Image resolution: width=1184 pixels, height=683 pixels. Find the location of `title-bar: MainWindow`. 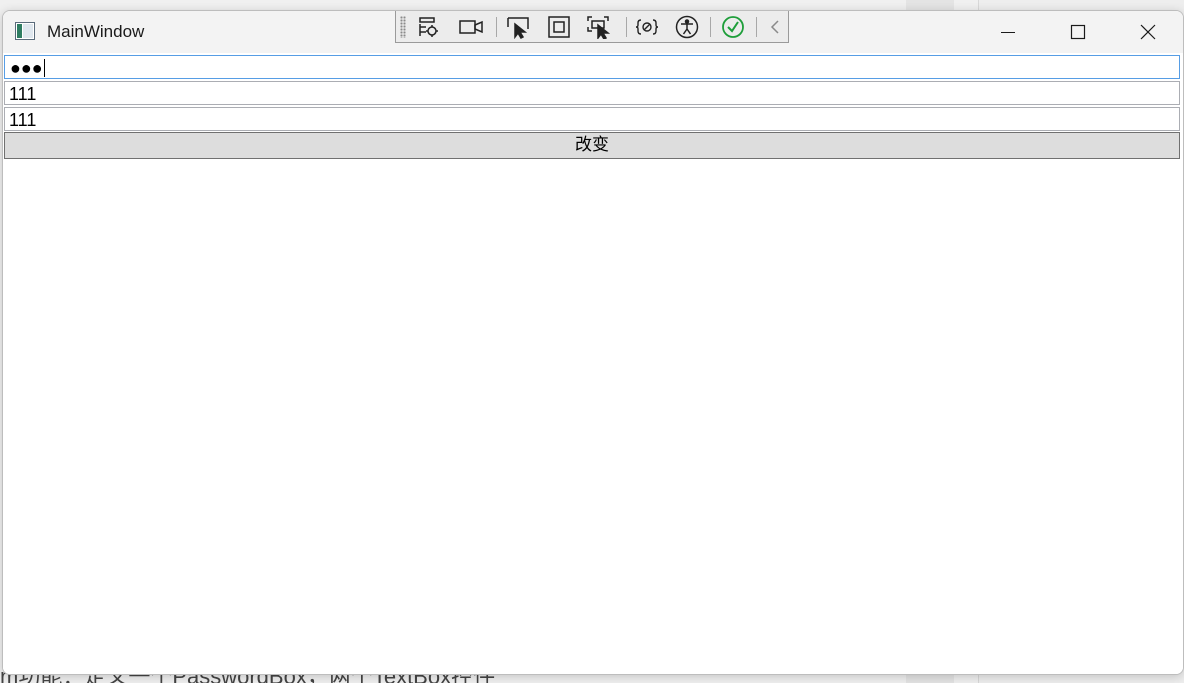

title-bar: MainWindow is located at coordinates (593, 32).